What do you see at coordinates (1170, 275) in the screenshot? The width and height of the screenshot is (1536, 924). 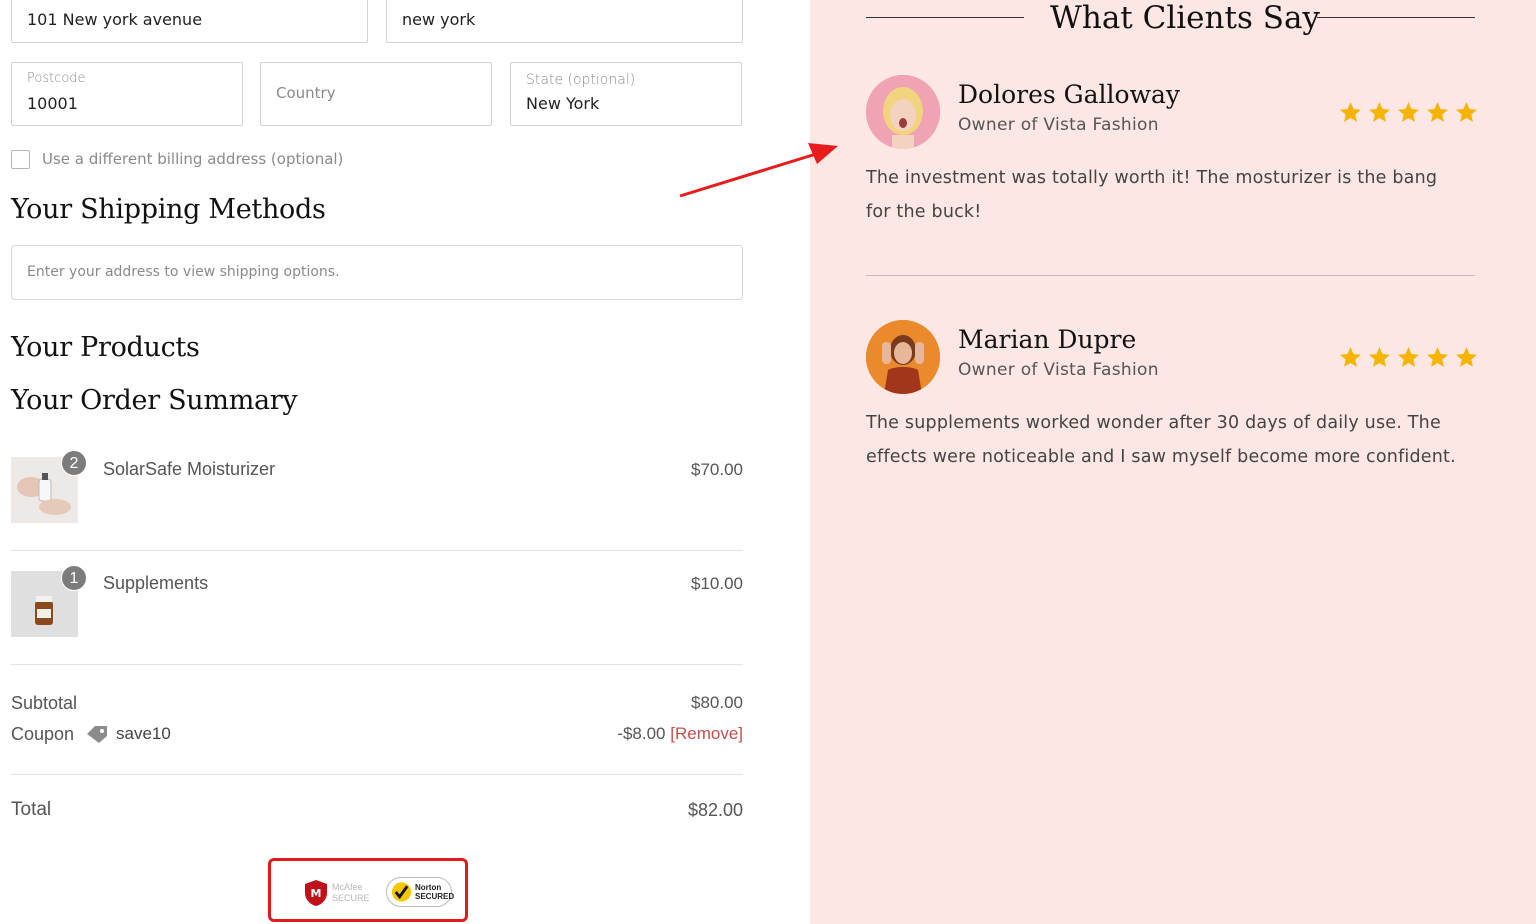 I see `testimonial-divider` at bounding box center [1170, 275].